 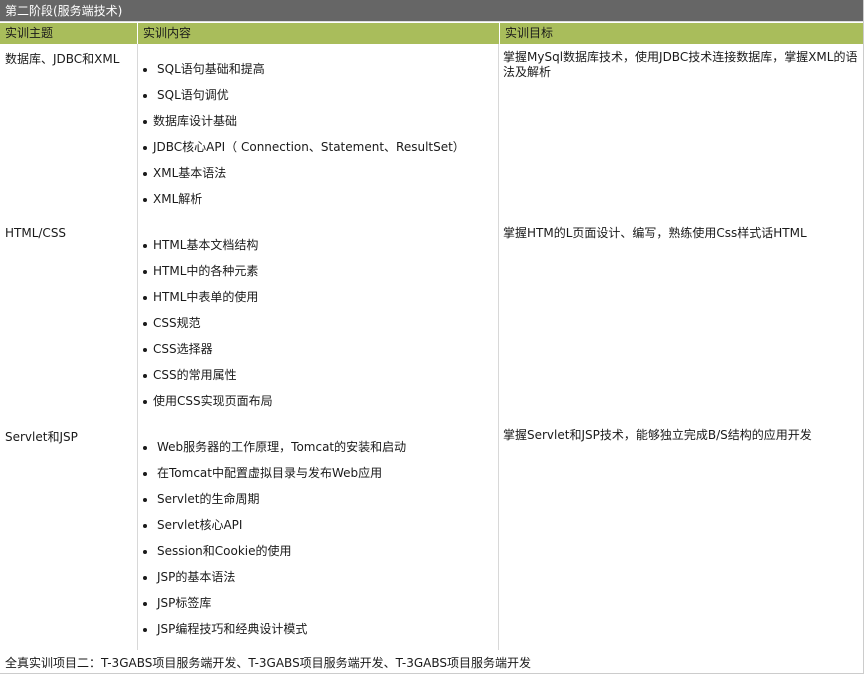 I want to click on table-border-right, so click(x=863, y=337).